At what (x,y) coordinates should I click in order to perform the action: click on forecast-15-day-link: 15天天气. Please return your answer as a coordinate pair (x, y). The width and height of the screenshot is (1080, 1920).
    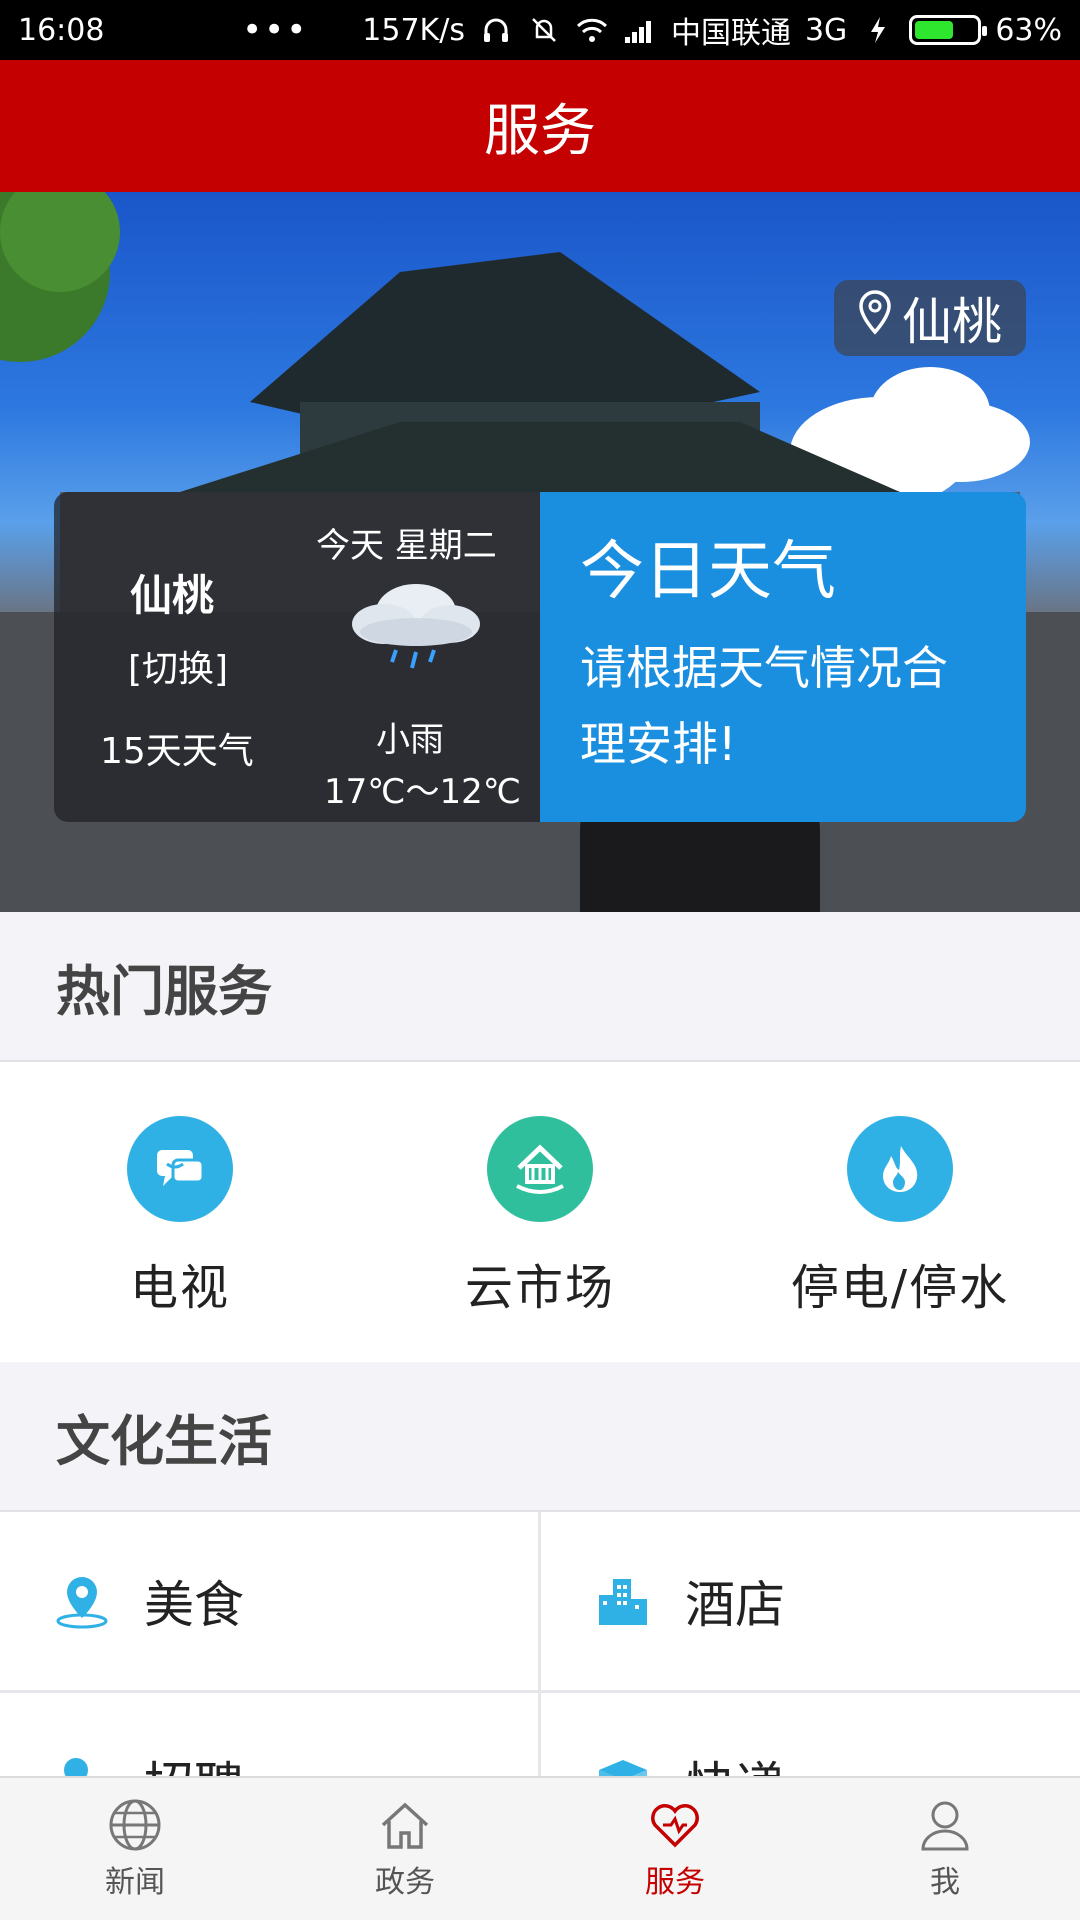
    Looking at the image, I should click on (177, 748).